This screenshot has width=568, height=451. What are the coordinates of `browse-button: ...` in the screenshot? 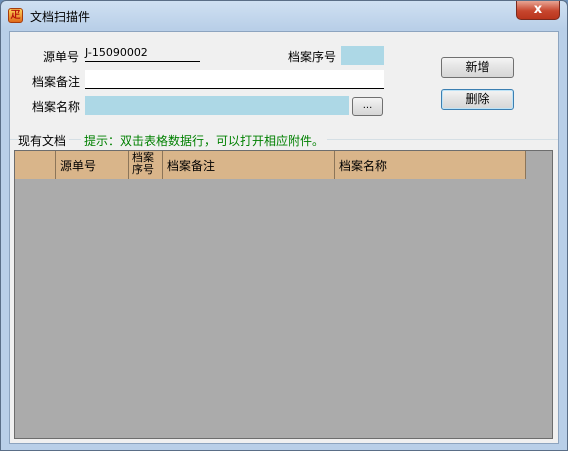 It's located at (367, 106).